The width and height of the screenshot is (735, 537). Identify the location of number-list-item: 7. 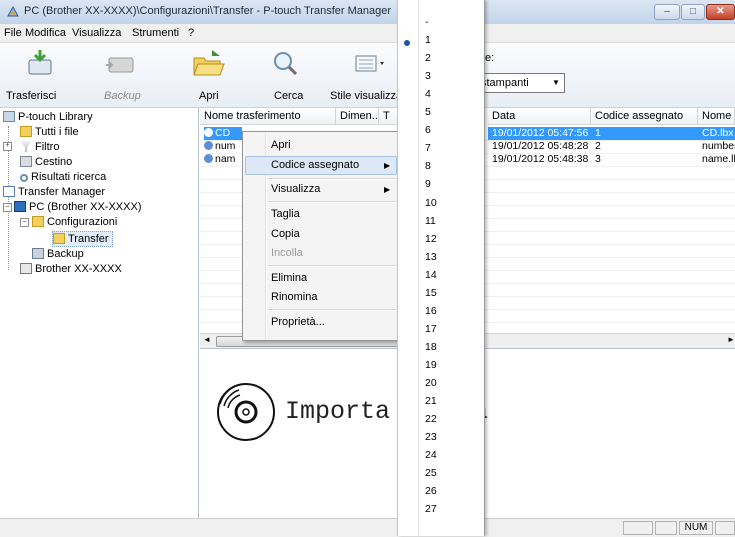
(428, 148).